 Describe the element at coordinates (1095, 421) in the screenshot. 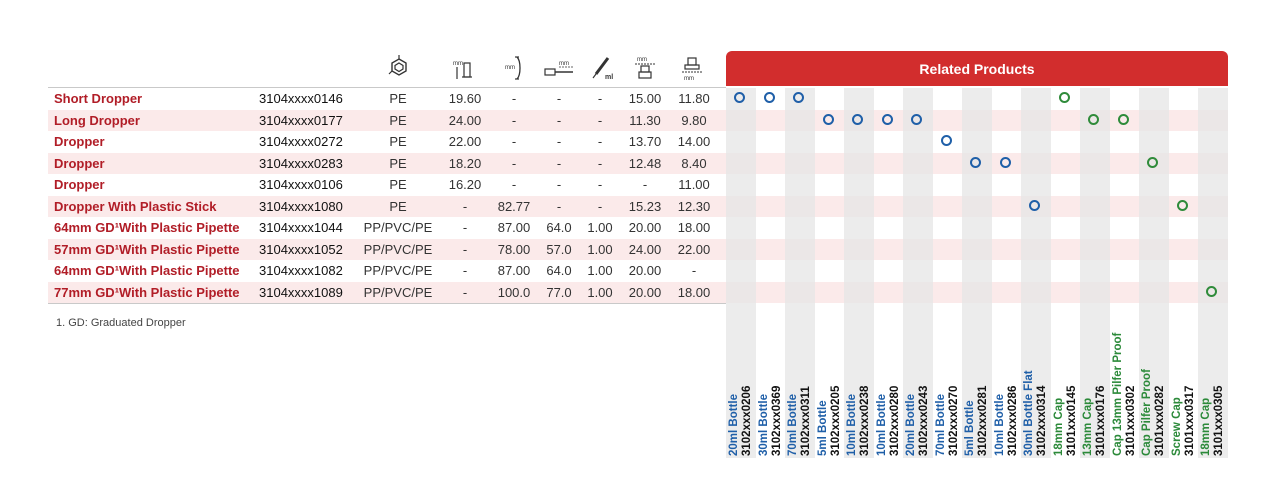

I see `related-product-label: 13mm Cap 3101xxx0176` at that location.